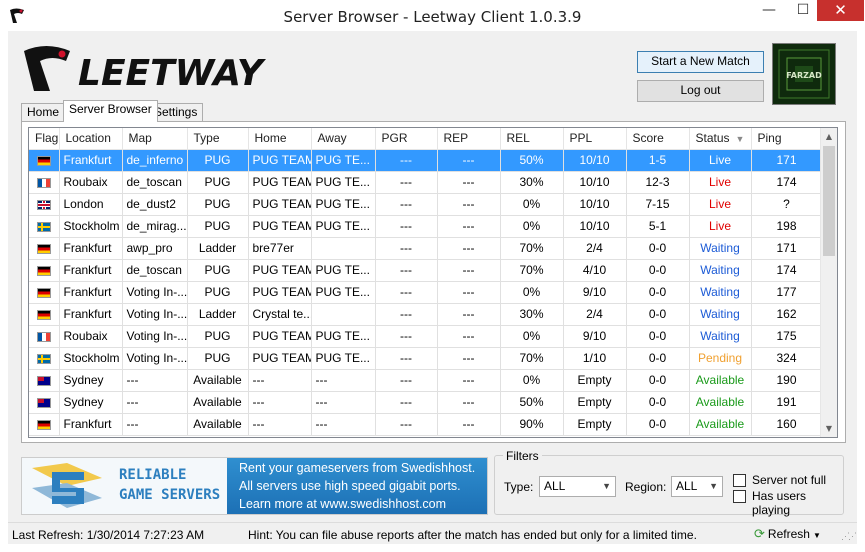 This screenshot has width=865, height=552. Describe the element at coordinates (595, 314) in the screenshot. I see `ppl-cell: 2/4` at that location.